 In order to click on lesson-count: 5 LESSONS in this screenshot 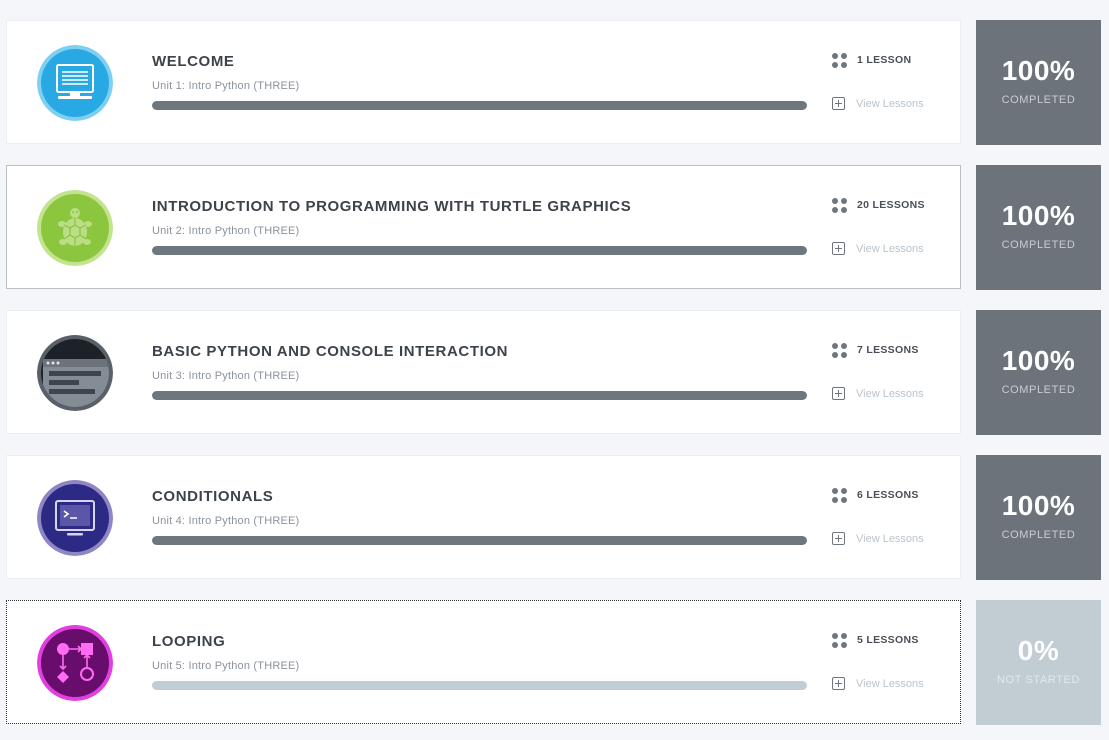, I will do `click(875, 640)`.